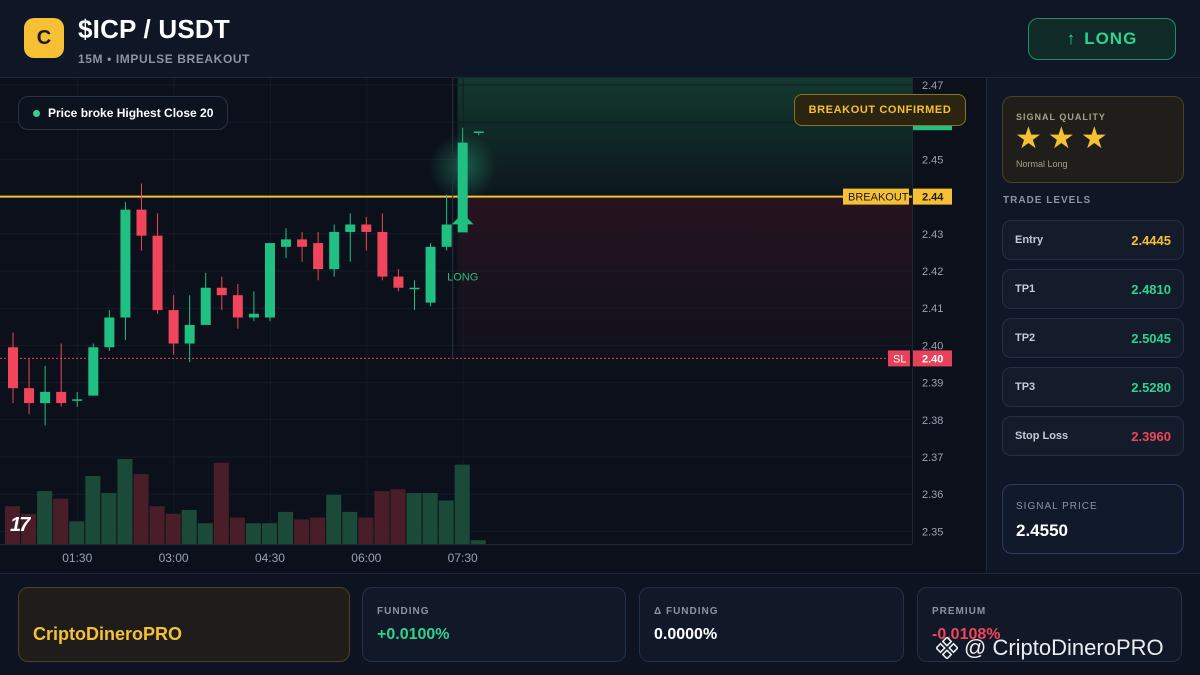  I want to click on level-tp3: TP3 2.5280, so click(1093, 387).